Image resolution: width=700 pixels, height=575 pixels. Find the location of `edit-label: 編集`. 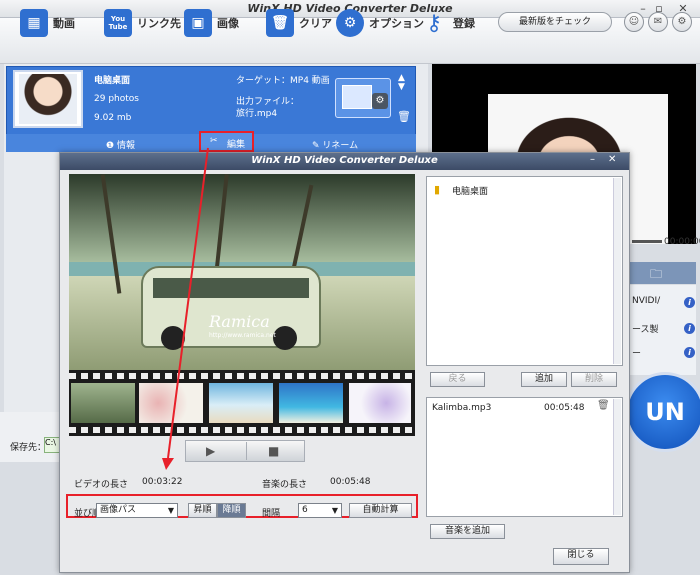

edit-label: 編集 is located at coordinates (236, 145).